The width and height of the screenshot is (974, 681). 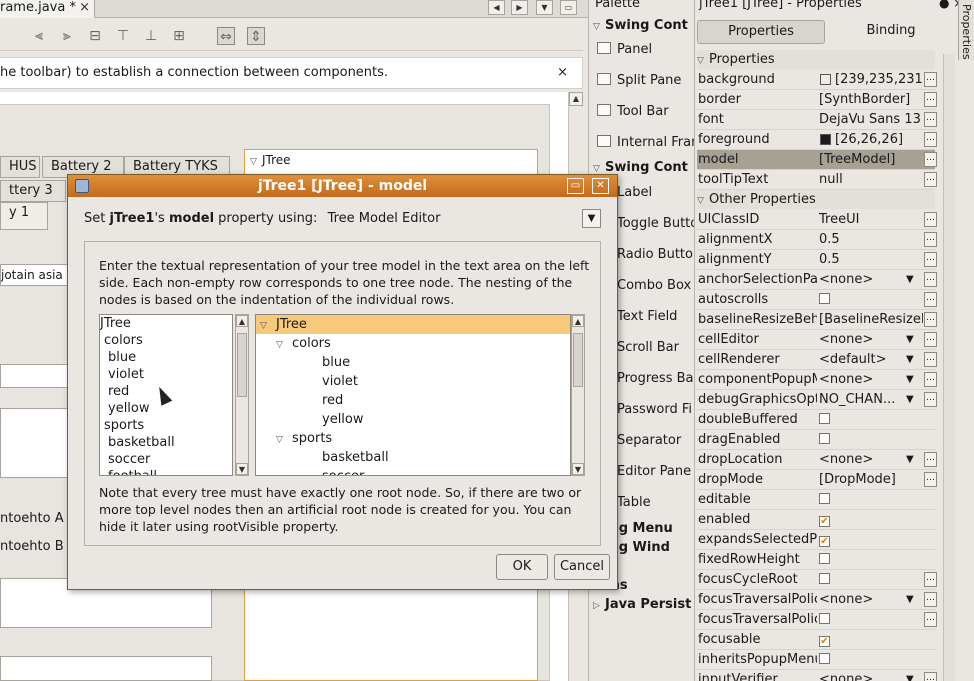 I want to click on tree-node: violet, so click(x=413, y=381).